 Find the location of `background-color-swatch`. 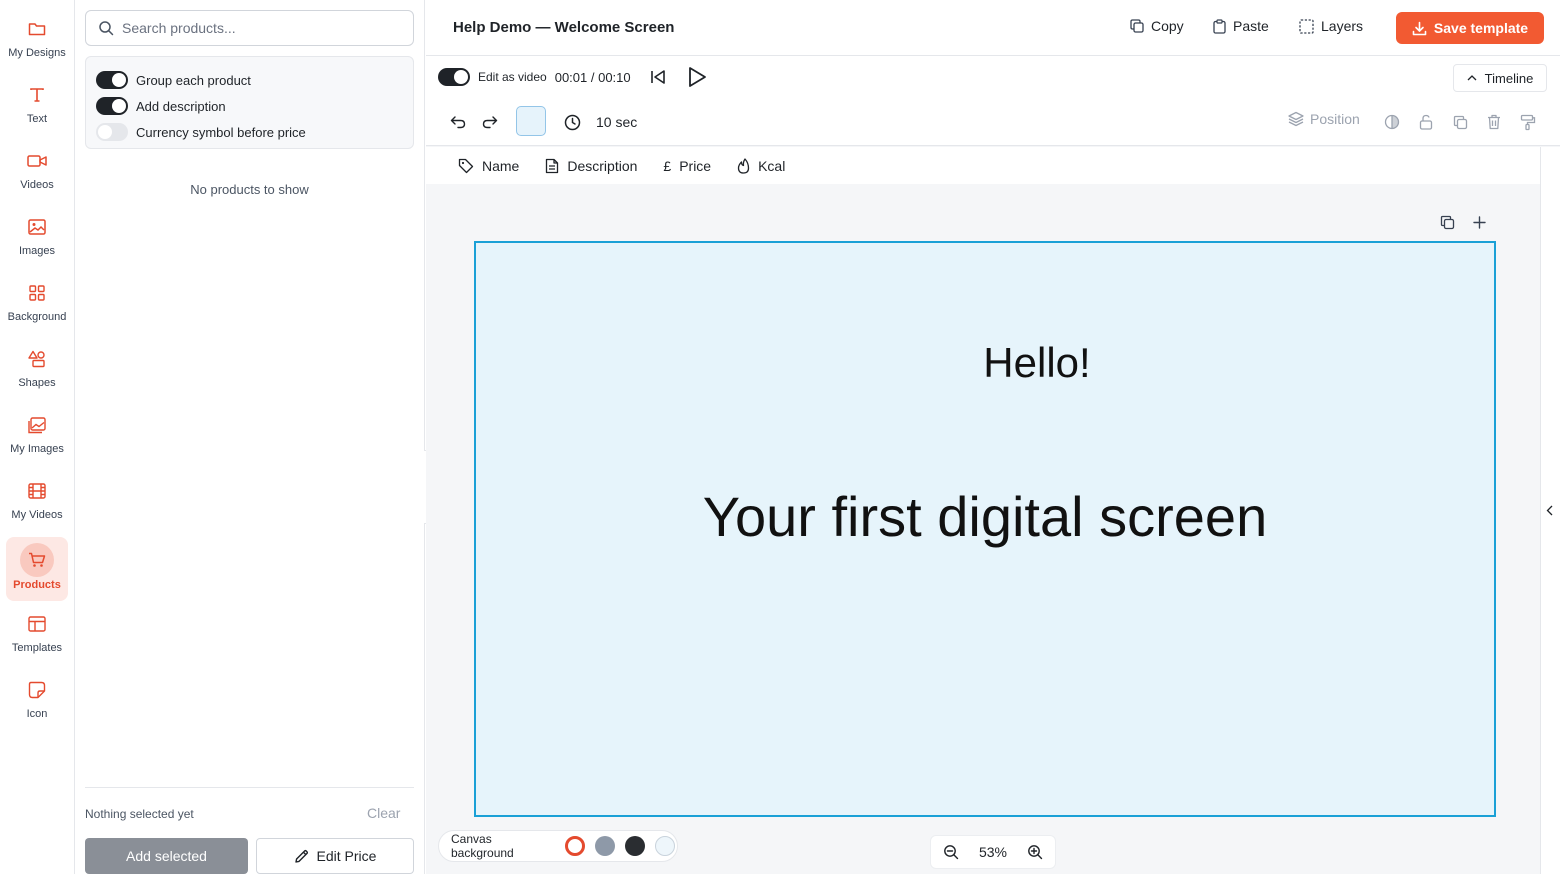

background-color-swatch is located at coordinates (531, 121).